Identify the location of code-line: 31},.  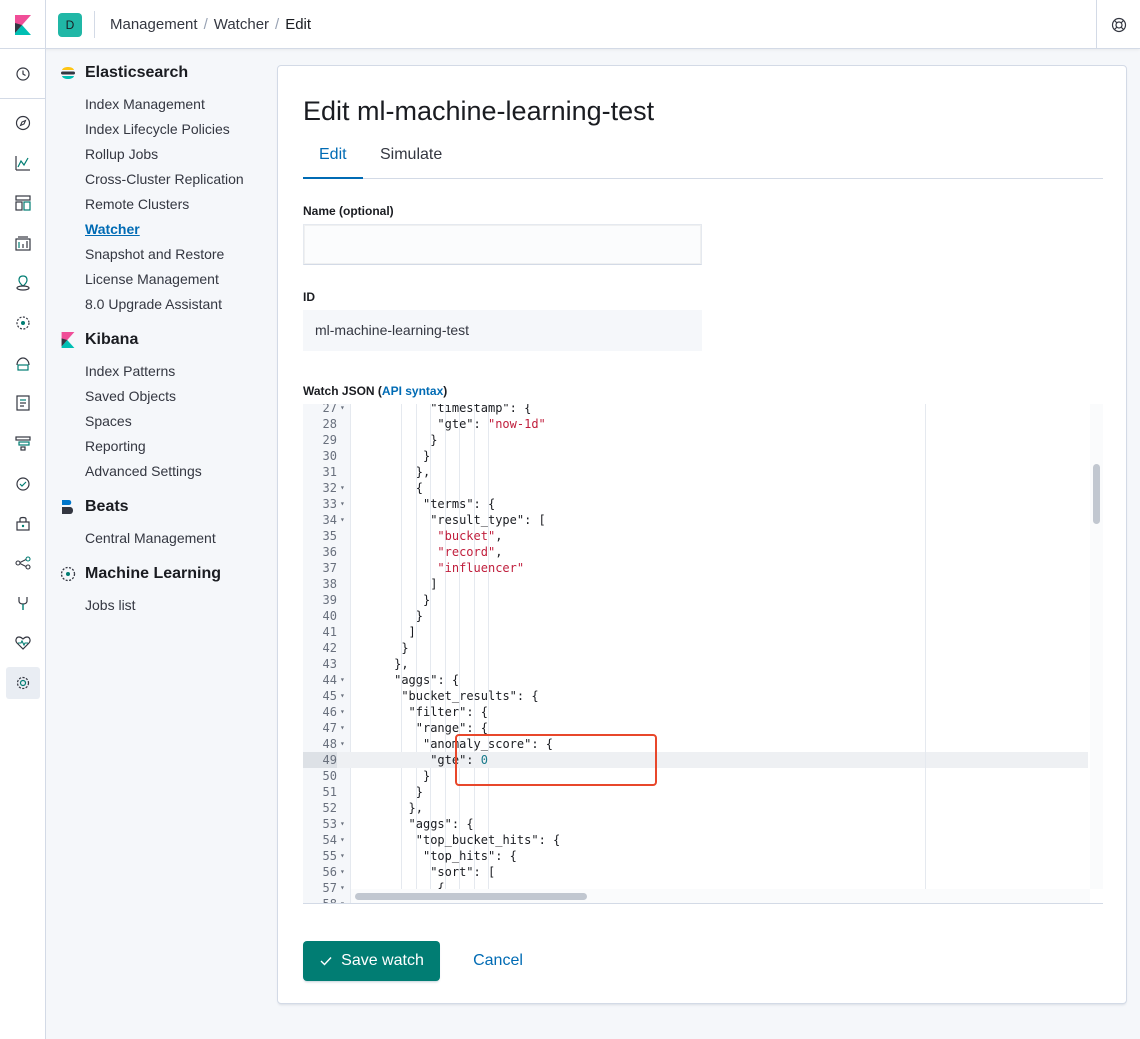
(695, 472).